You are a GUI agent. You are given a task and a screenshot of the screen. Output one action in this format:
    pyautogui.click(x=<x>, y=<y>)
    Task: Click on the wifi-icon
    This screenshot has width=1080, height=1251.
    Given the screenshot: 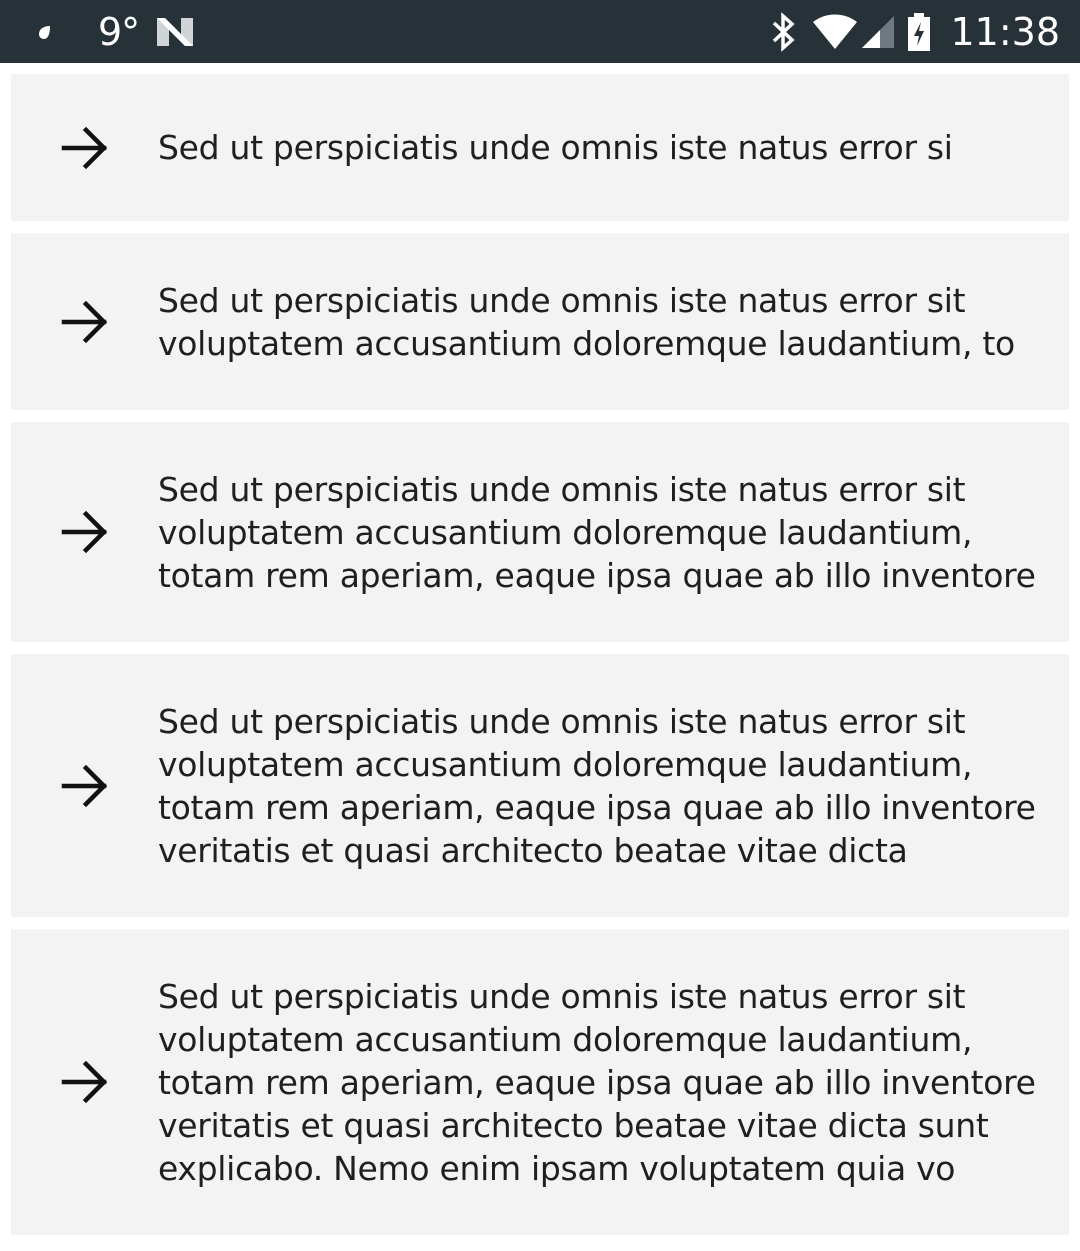 What is the action you would take?
    pyautogui.click(x=835, y=32)
    